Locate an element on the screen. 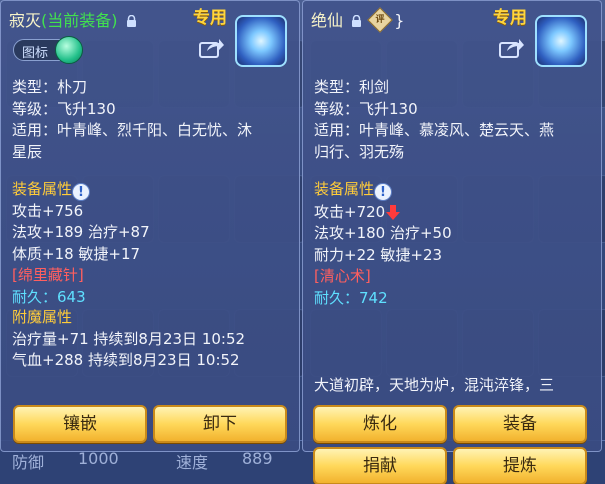  item-description: 大道初辟，天地为炉，混沌淬锋，三 is located at coordinates (434, 386).